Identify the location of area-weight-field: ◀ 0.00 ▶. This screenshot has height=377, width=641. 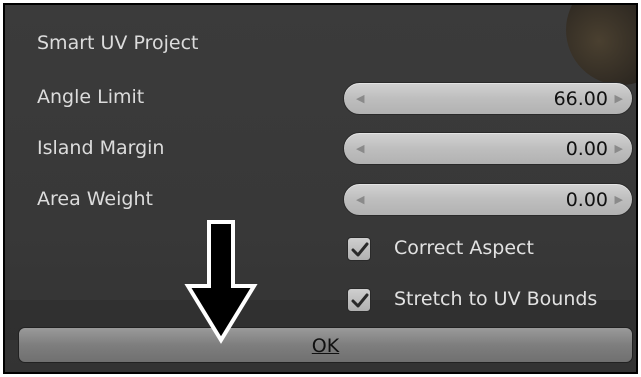
(488, 199).